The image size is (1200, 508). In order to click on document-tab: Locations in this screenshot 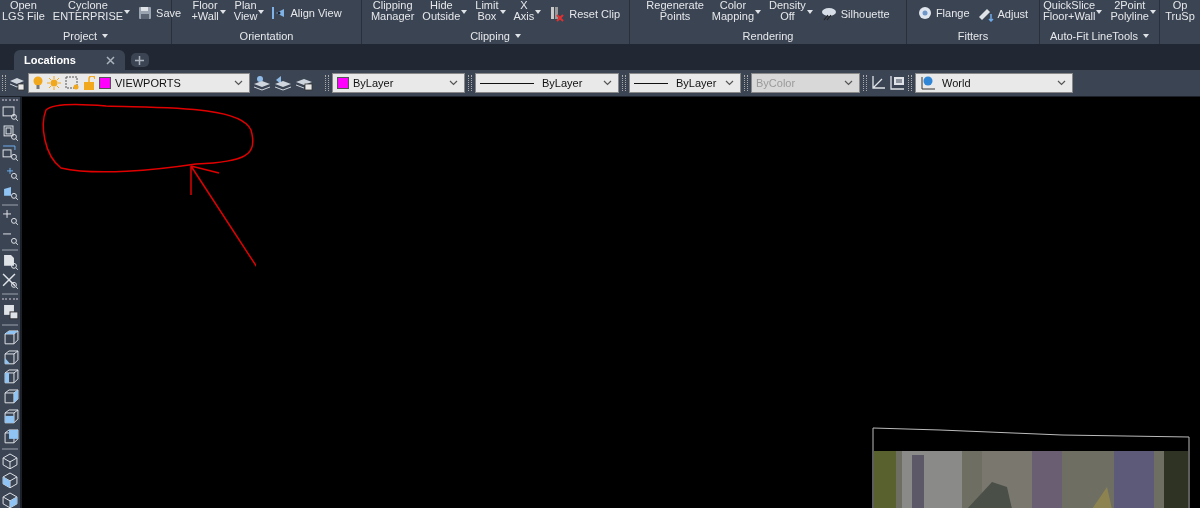, I will do `click(69, 60)`.